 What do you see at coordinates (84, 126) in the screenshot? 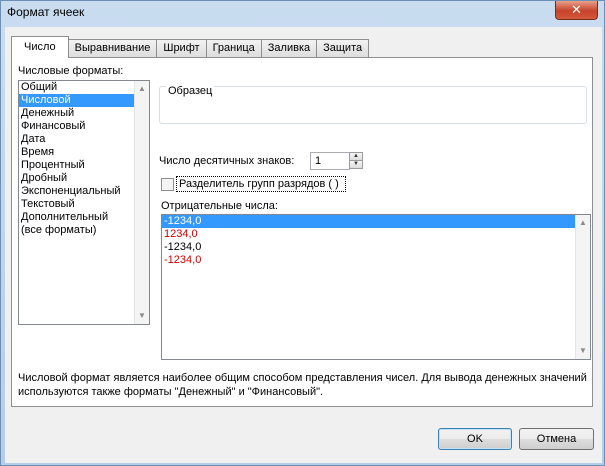
I see `list-item: Финансовый` at bounding box center [84, 126].